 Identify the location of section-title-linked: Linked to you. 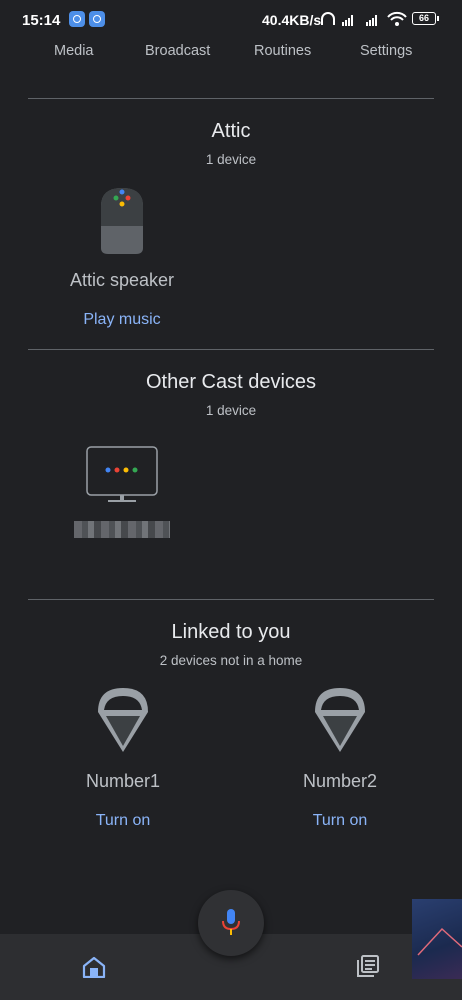
(231, 632).